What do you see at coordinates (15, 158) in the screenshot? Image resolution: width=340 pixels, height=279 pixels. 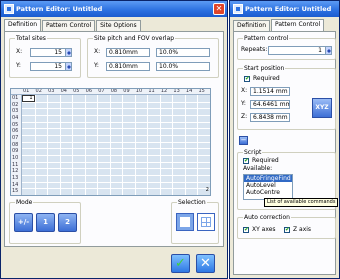 I see `grid-row-label: 10` at bounding box center [15, 158].